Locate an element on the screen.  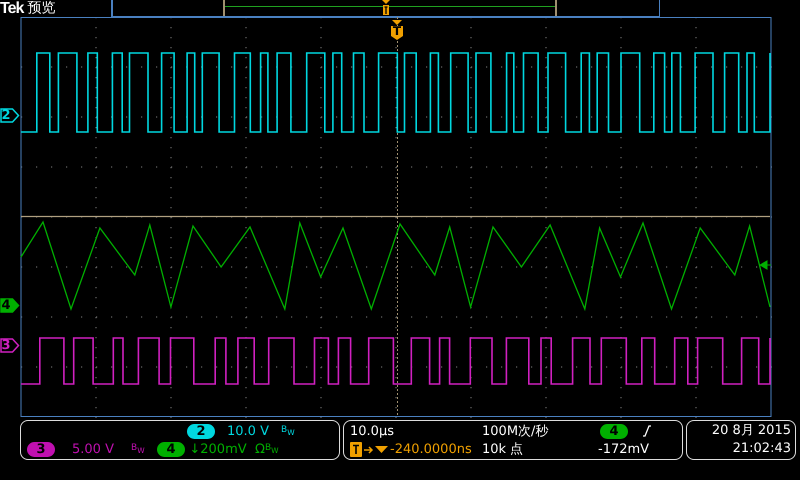
channel-badge: 3 is located at coordinates (41, 449).